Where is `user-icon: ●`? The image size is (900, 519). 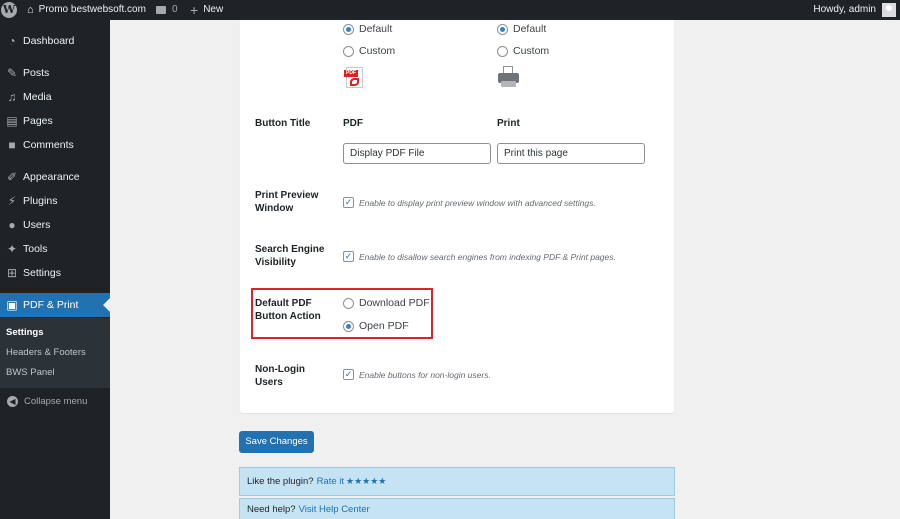
user-icon: ● is located at coordinates (12, 225).